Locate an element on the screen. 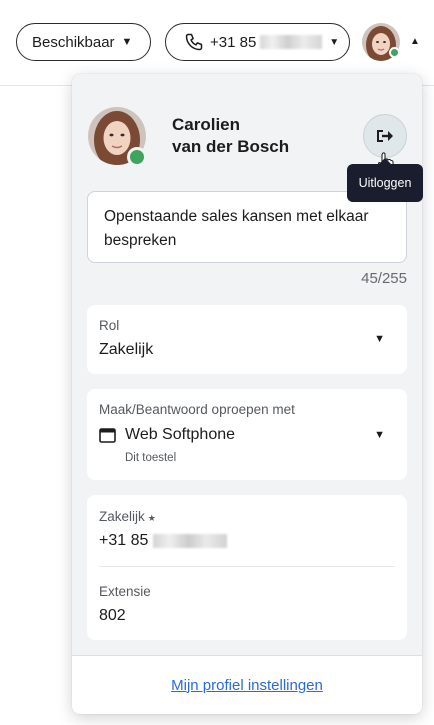 This screenshot has width=434, height=725. role-value: Zakelijk is located at coordinates (126, 349).